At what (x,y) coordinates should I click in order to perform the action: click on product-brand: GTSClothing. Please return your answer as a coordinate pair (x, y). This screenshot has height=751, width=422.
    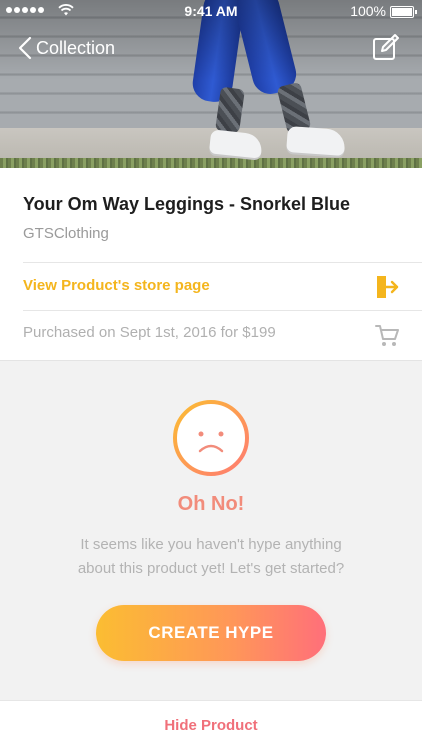
    Looking at the image, I should click on (66, 233).